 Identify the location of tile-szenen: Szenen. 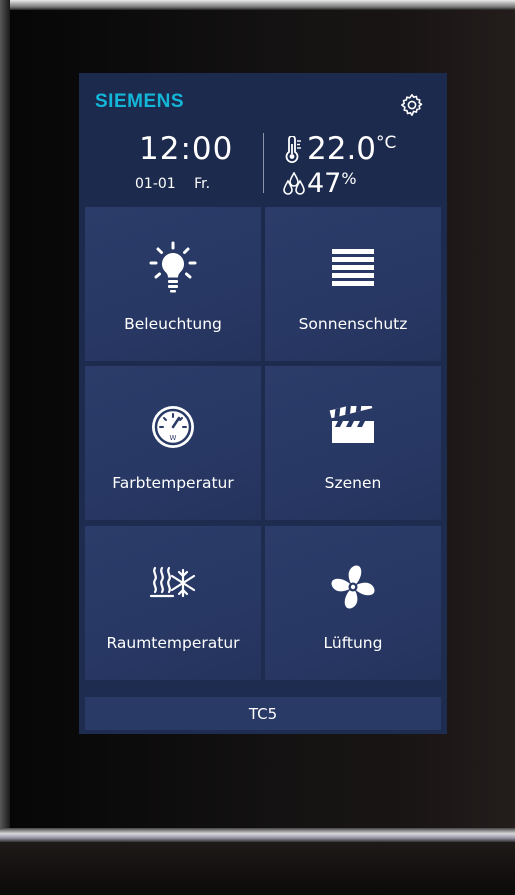
(353, 443).